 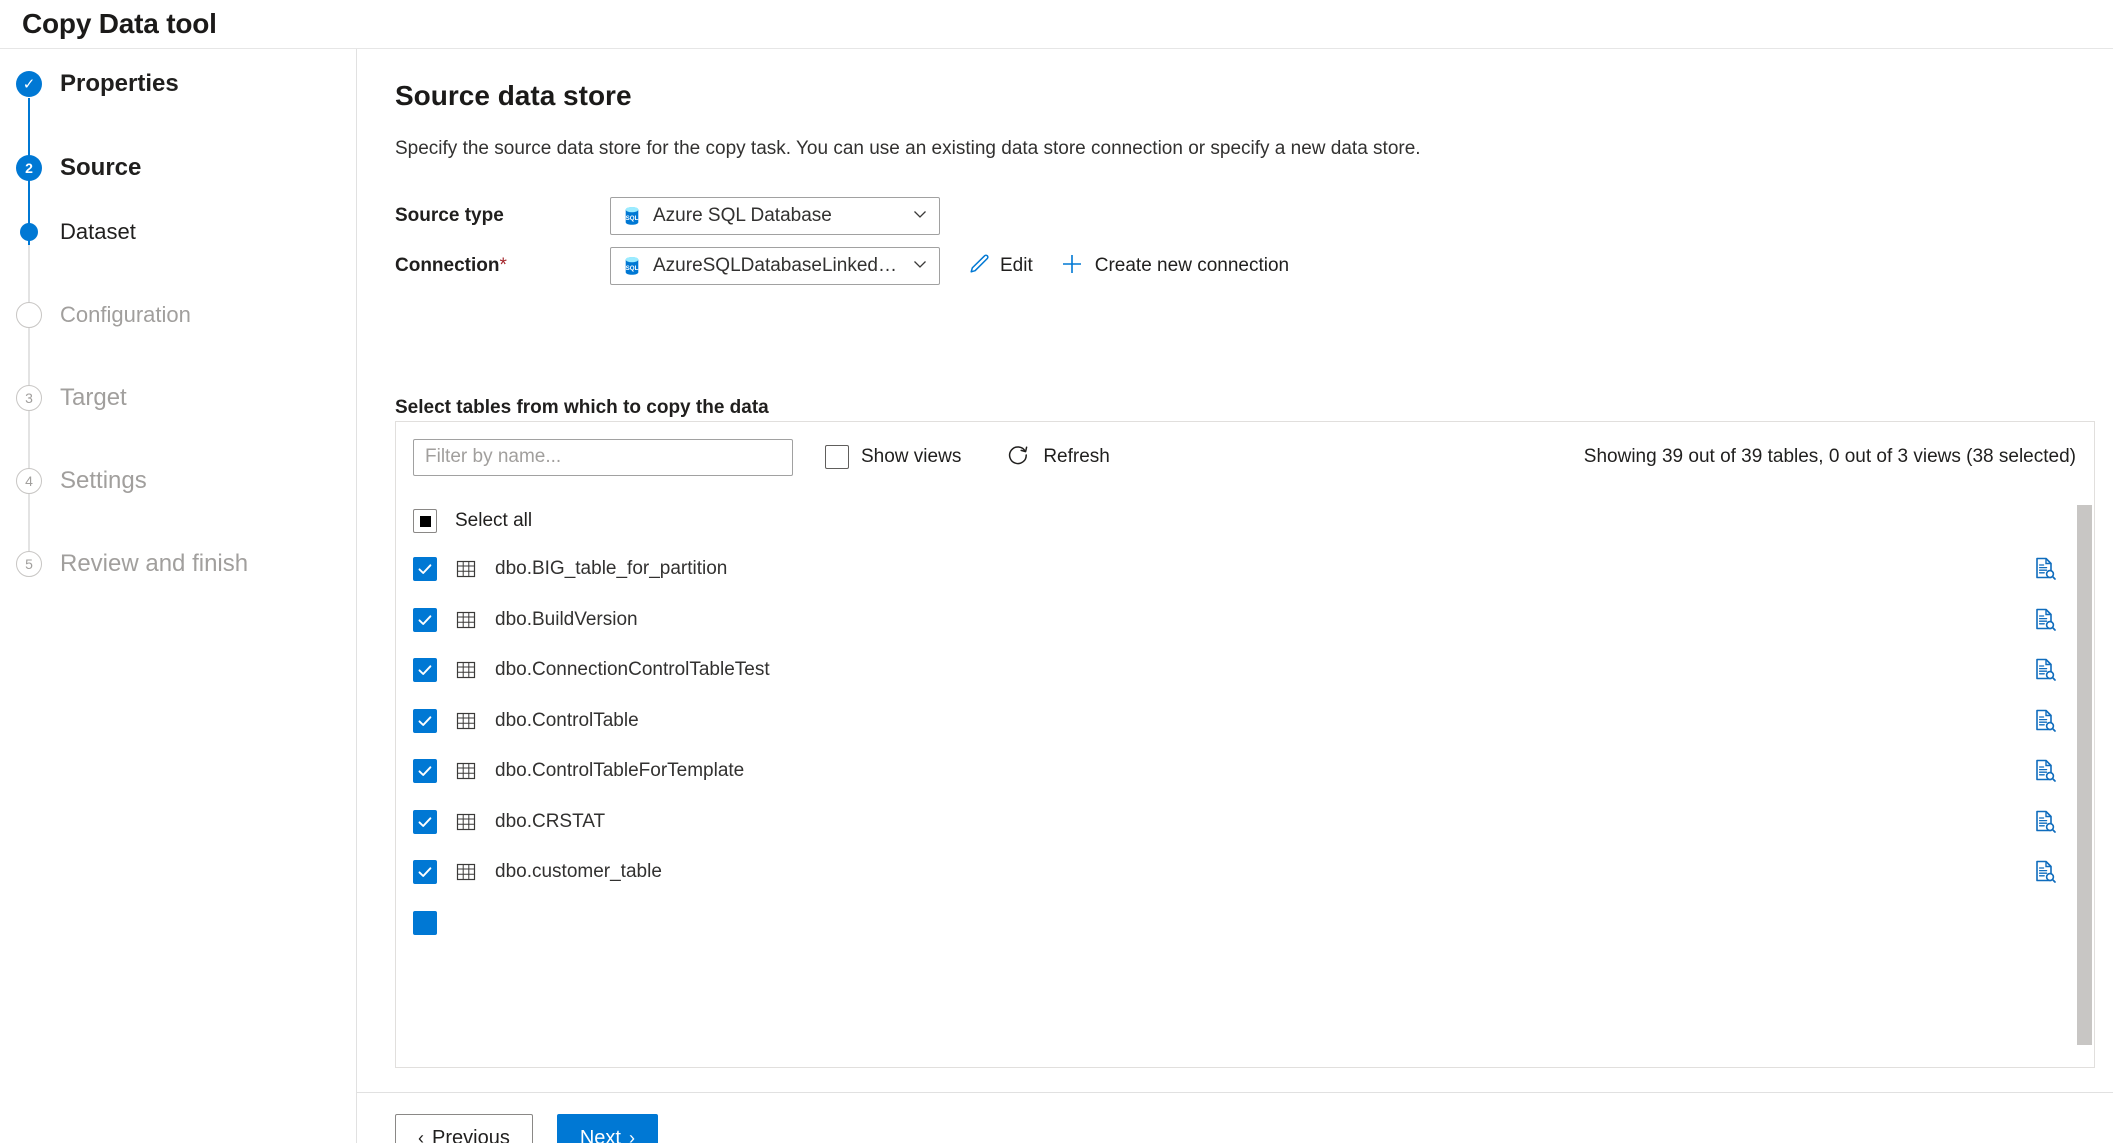 What do you see at coordinates (600, 1134) in the screenshot?
I see `next-label: Next` at bounding box center [600, 1134].